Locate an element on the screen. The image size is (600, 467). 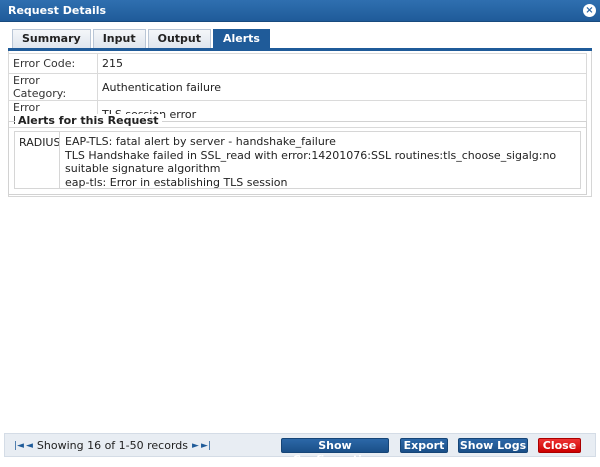
show-configuration-button: Show Configuration is located at coordinates (335, 452).